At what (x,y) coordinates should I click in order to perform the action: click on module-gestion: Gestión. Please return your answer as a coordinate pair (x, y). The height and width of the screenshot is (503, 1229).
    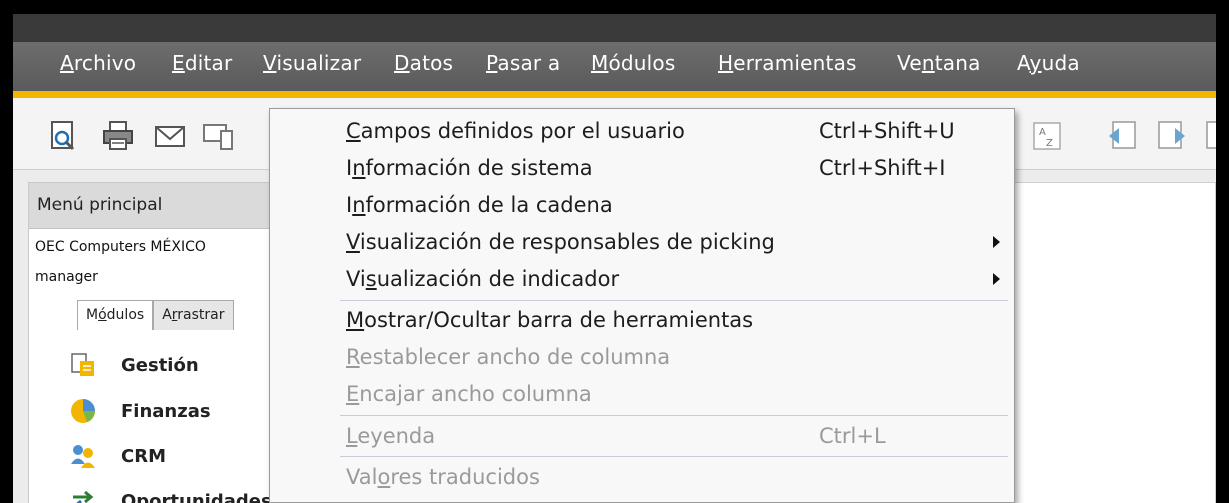
    Looking at the image, I should click on (134, 365).